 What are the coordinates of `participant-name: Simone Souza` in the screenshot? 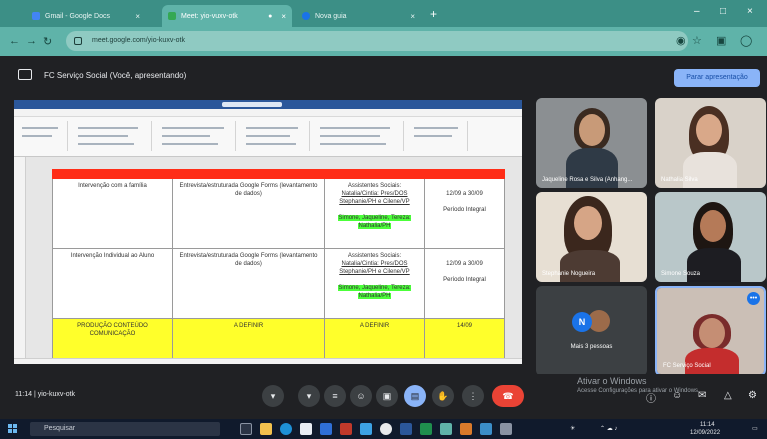 It's located at (681, 274).